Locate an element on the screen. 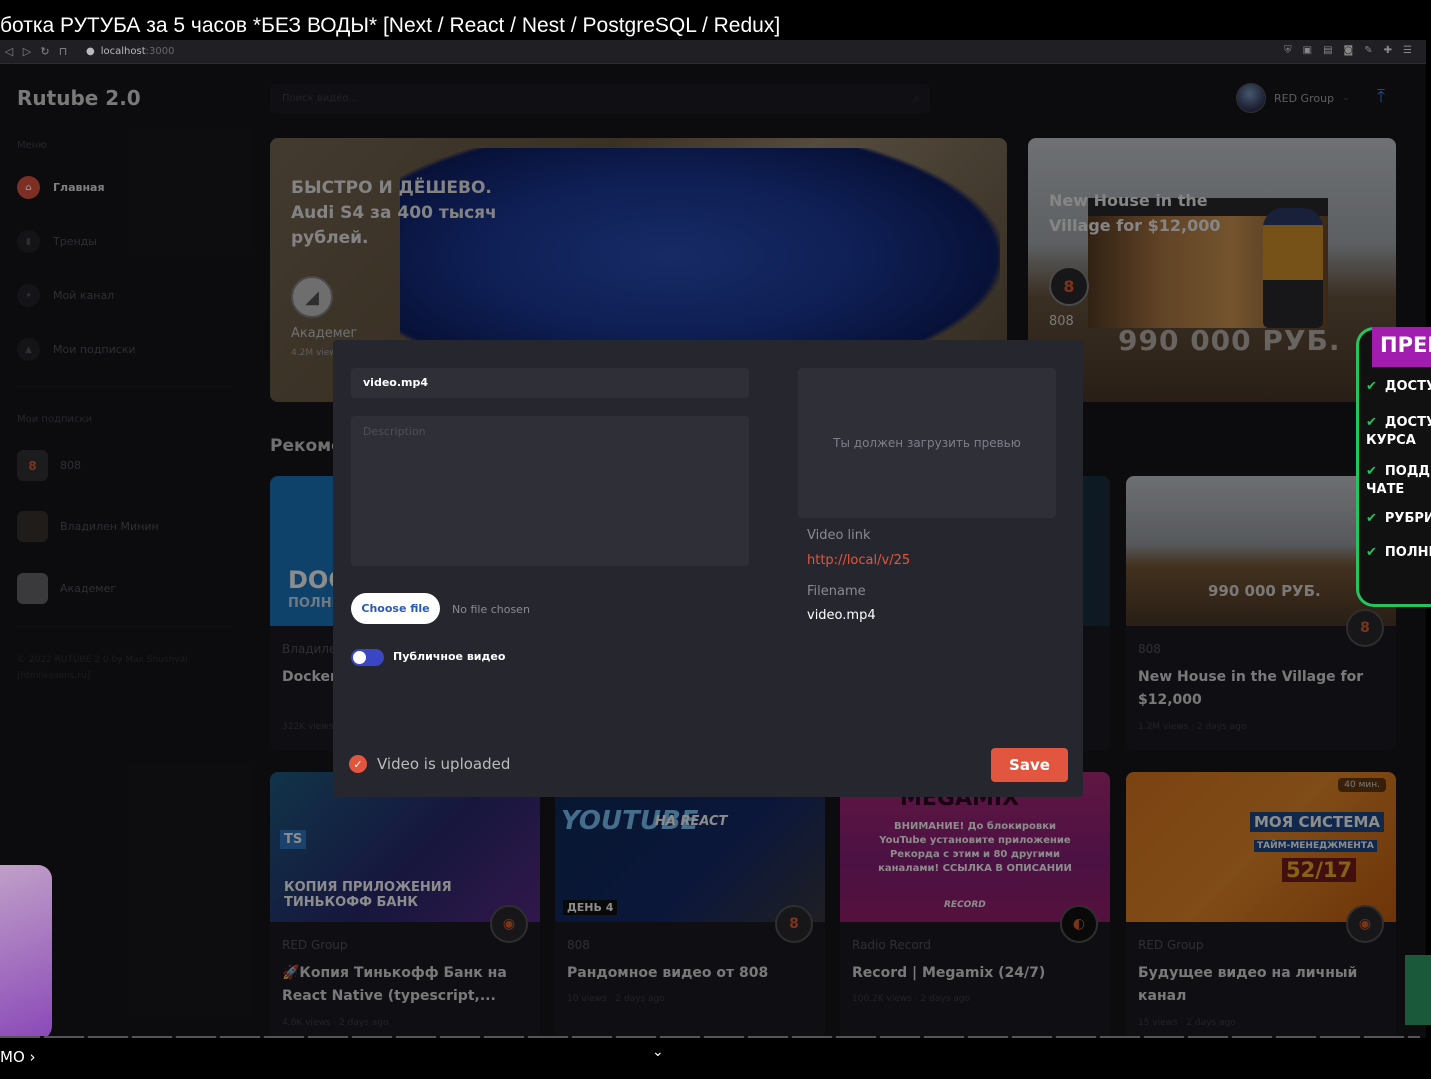 This screenshot has width=1431, height=1079. video-name-input: video.mp4 is located at coordinates (550, 383).